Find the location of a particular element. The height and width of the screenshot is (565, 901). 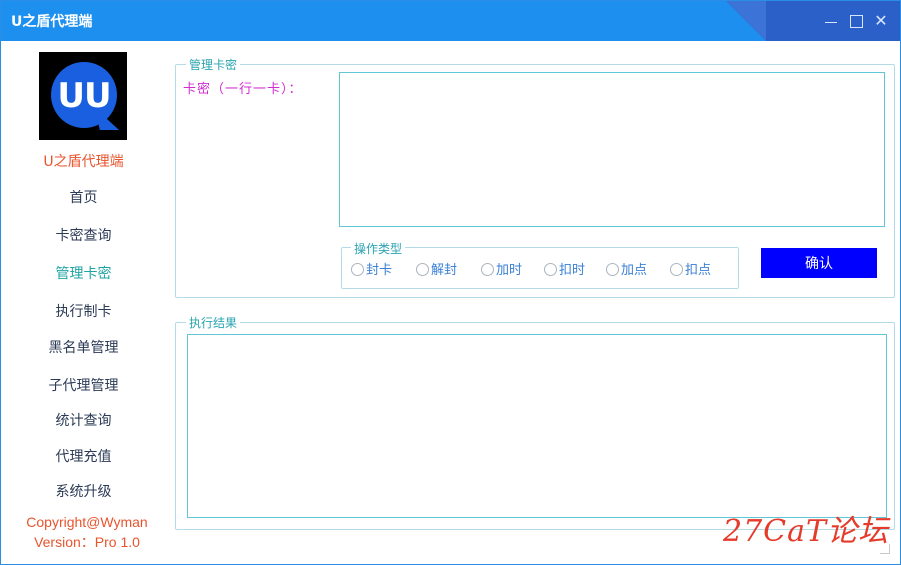

sidebar-item-make-cards: 执行制卡 is located at coordinates (83, 311).